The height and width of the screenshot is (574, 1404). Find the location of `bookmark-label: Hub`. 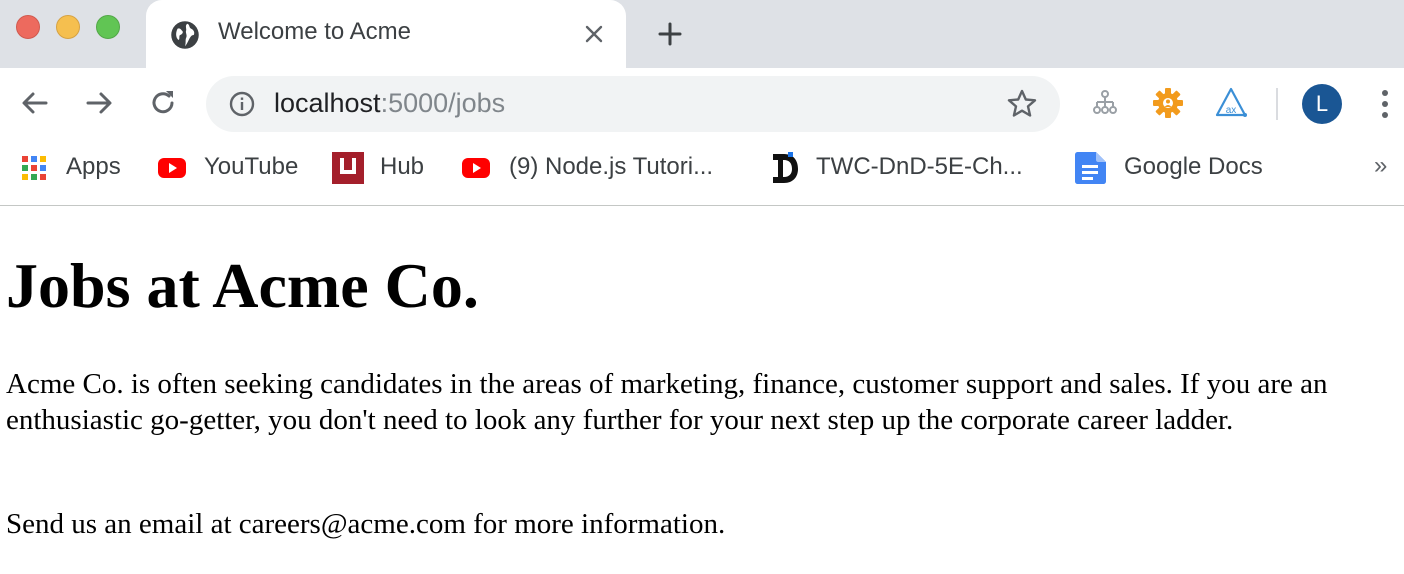

bookmark-label: Hub is located at coordinates (402, 166).